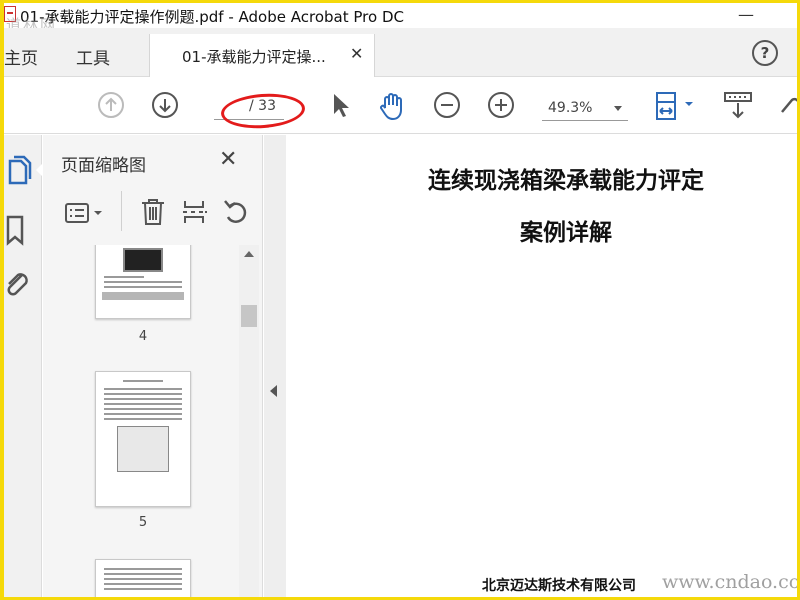 The image size is (800, 600). I want to click on scroll-mode-icon, so click(738, 105).